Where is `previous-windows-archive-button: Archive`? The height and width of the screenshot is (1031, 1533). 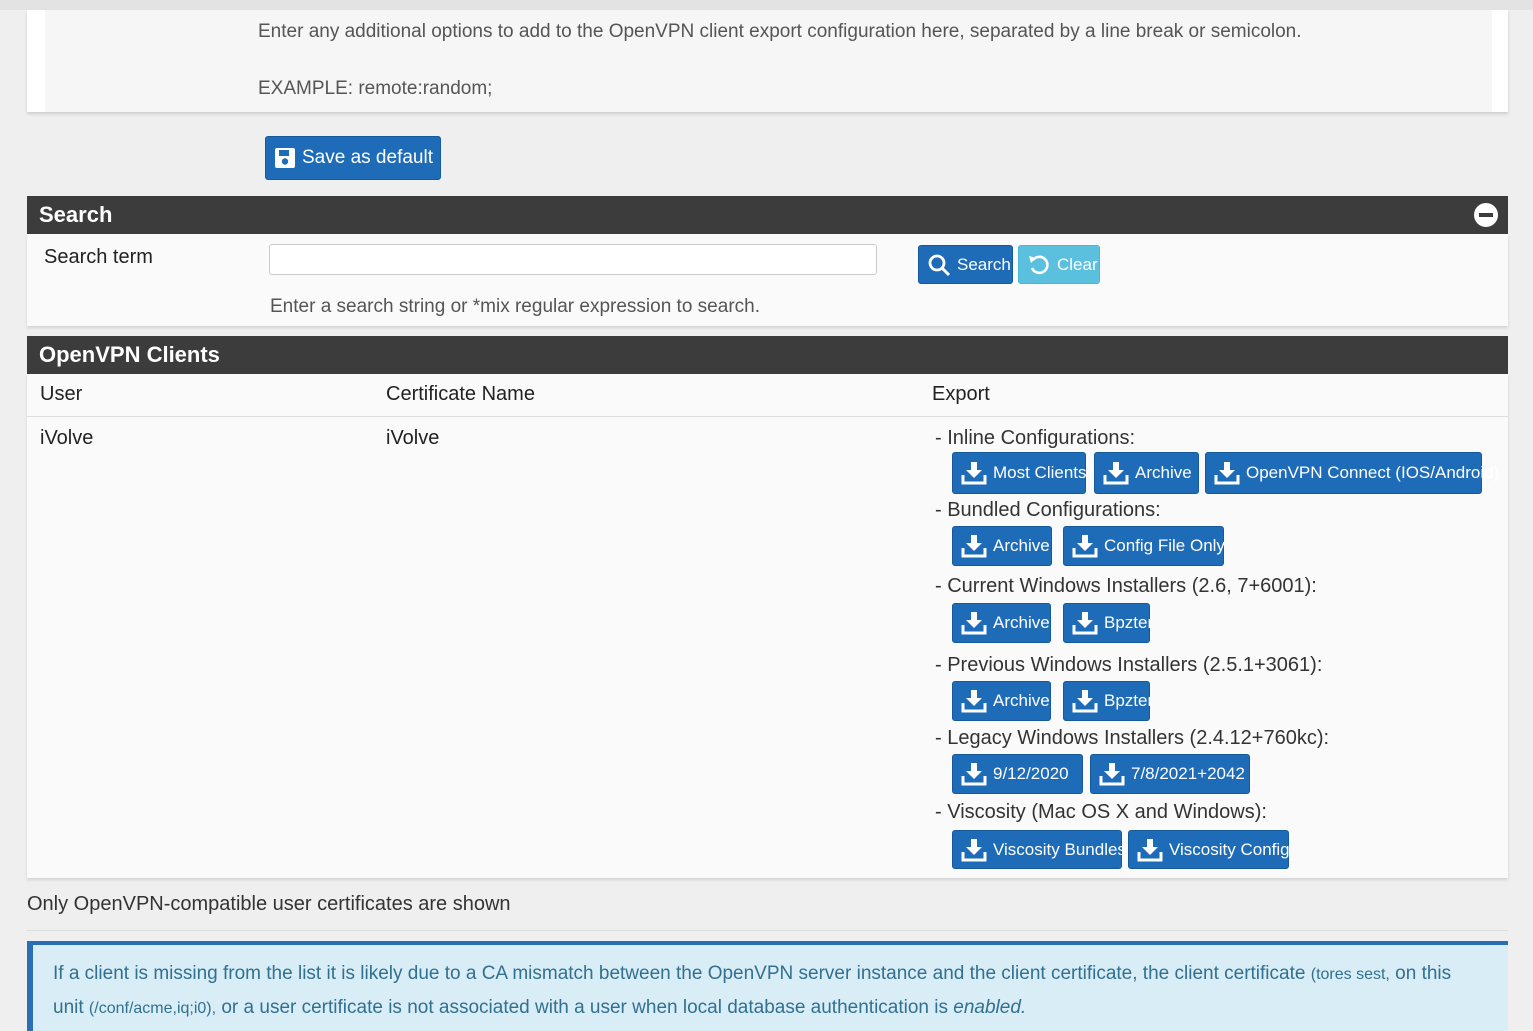
previous-windows-archive-button: Archive is located at coordinates (1001, 701).